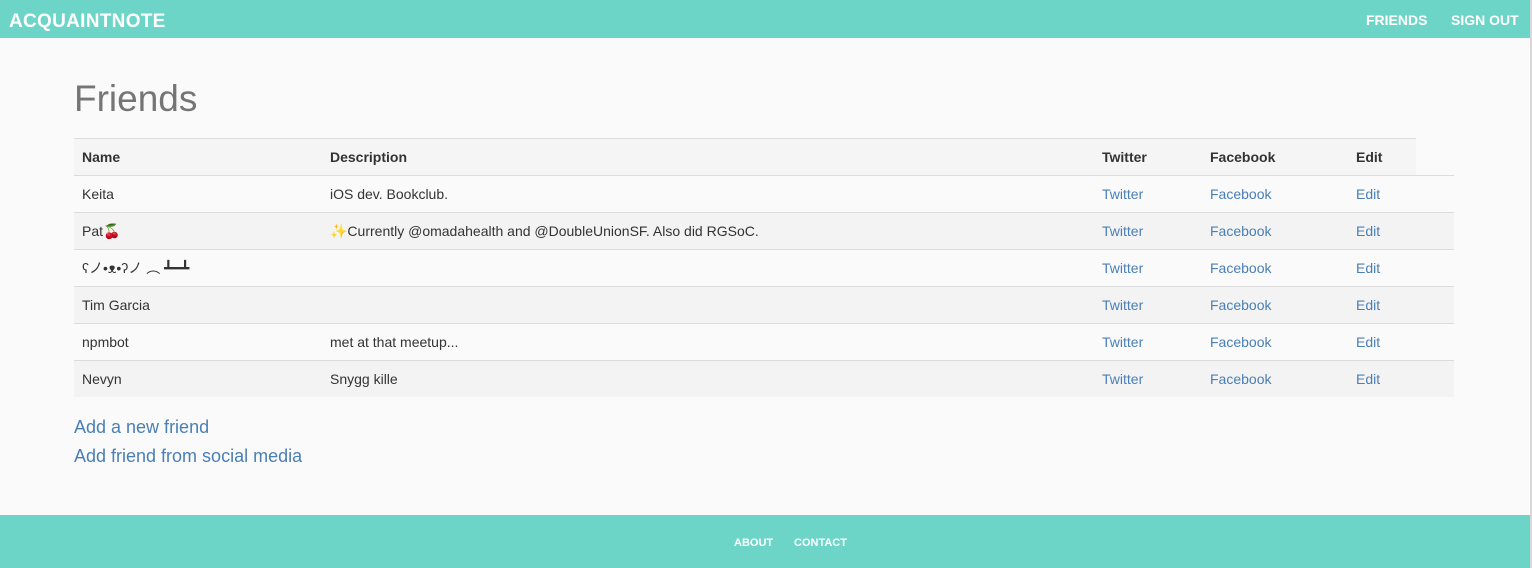 This screenshot has width=1532, height=568. Describe the element at coordinates (820, 543) in the screenshot. I see `footer-contact-link: CONTACT` at that location.